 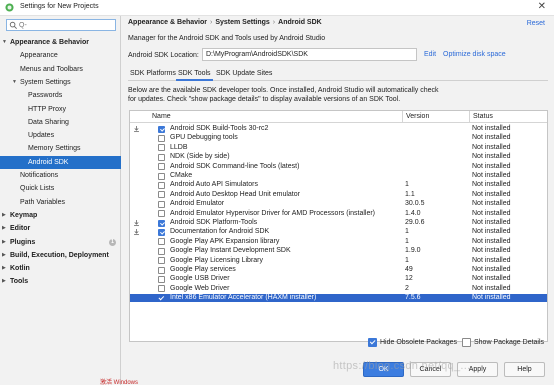 What do you see at coordinates (60, 281) in the screenshot?
I see `sidebar-item: ▶ Tools` at bounding box center [60, 281].